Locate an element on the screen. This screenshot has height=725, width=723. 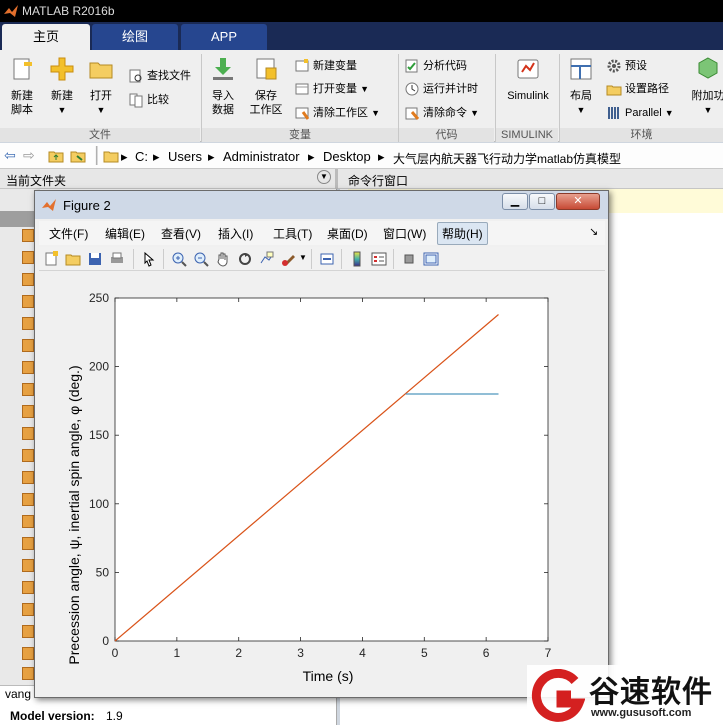
new-label: 新建 is located at coordinates (62, 96).